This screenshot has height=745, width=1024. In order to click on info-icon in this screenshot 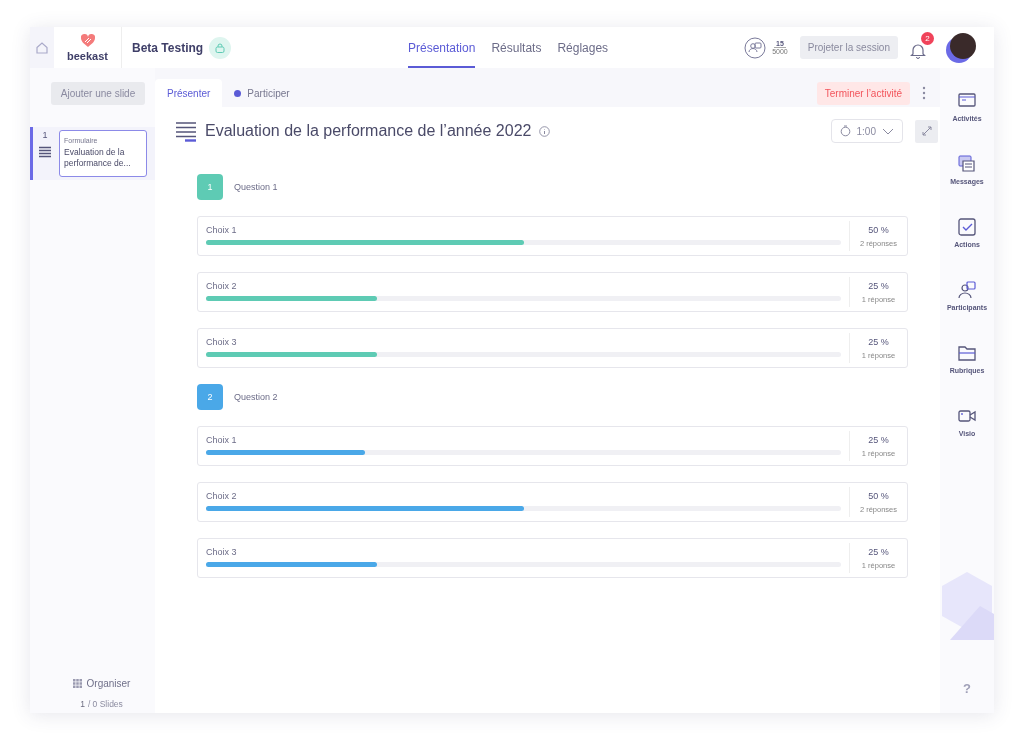, I will do `click(545, 131)`.